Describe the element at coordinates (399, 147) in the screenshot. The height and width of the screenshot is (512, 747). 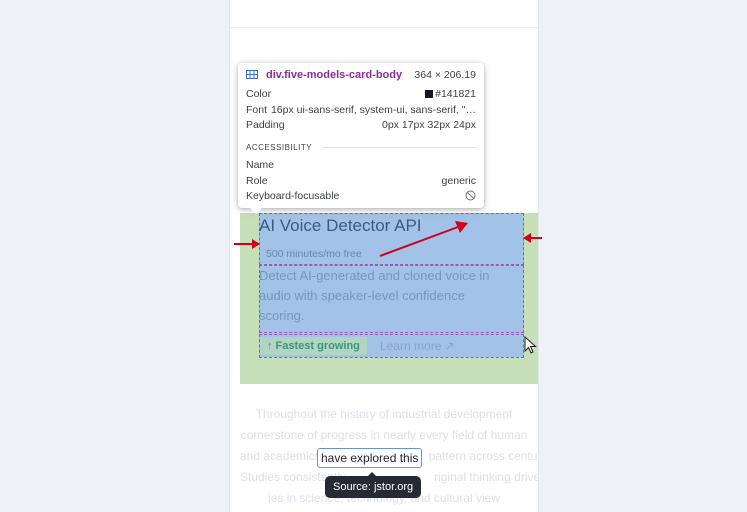
I see `section-divider` at that location.